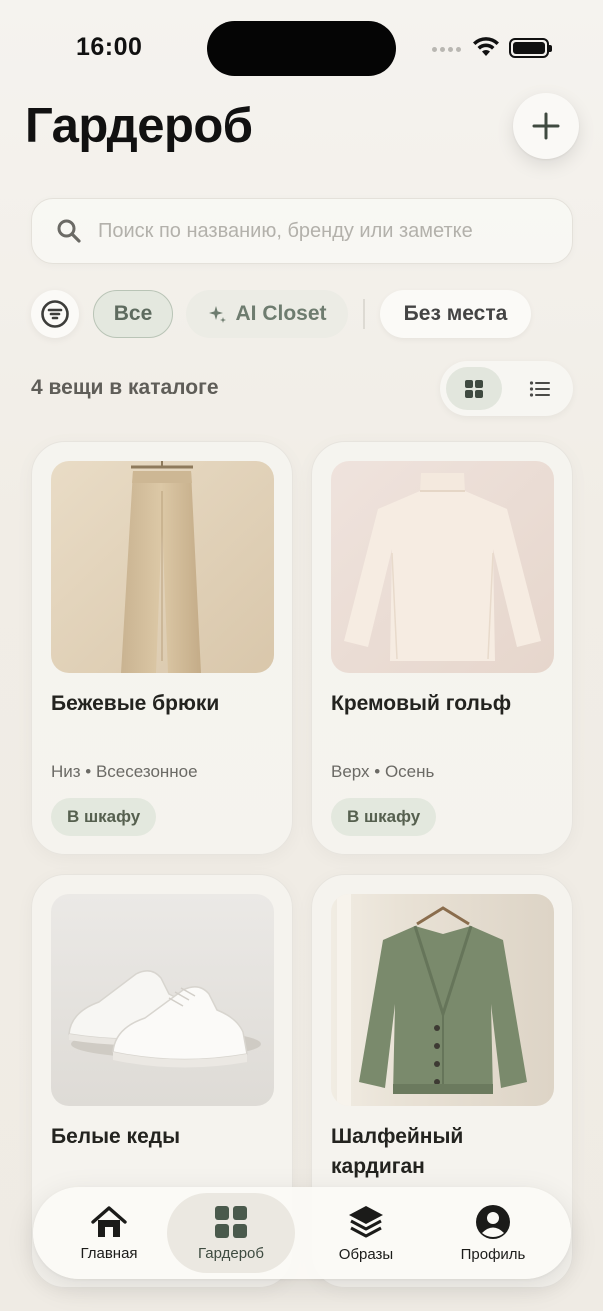 The width and height of the screenshot is (603, 1311). I want to click on filter-icon, so click(55, 314).